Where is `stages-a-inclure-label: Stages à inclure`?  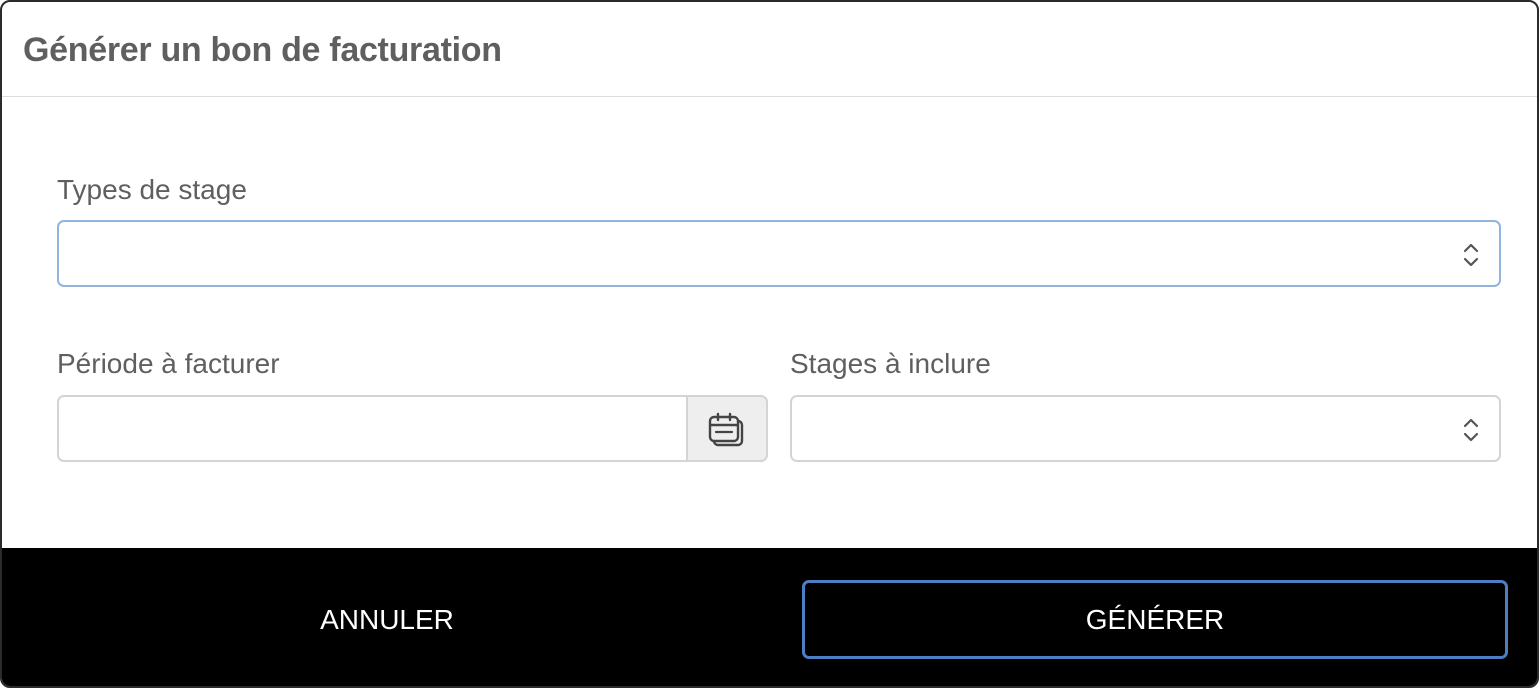 stages-a-inclure-label: Stages à inclure is located at coordinates (890, 363).